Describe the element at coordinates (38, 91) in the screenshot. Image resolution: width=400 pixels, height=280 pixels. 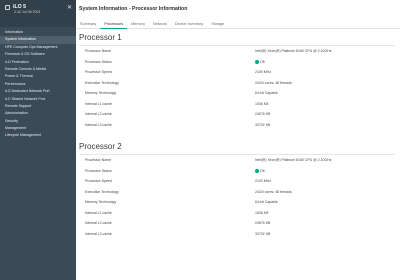
I see `sidebar-item-ilo-dedicated-network-port: iLO Dedicated Network Port` at that location.